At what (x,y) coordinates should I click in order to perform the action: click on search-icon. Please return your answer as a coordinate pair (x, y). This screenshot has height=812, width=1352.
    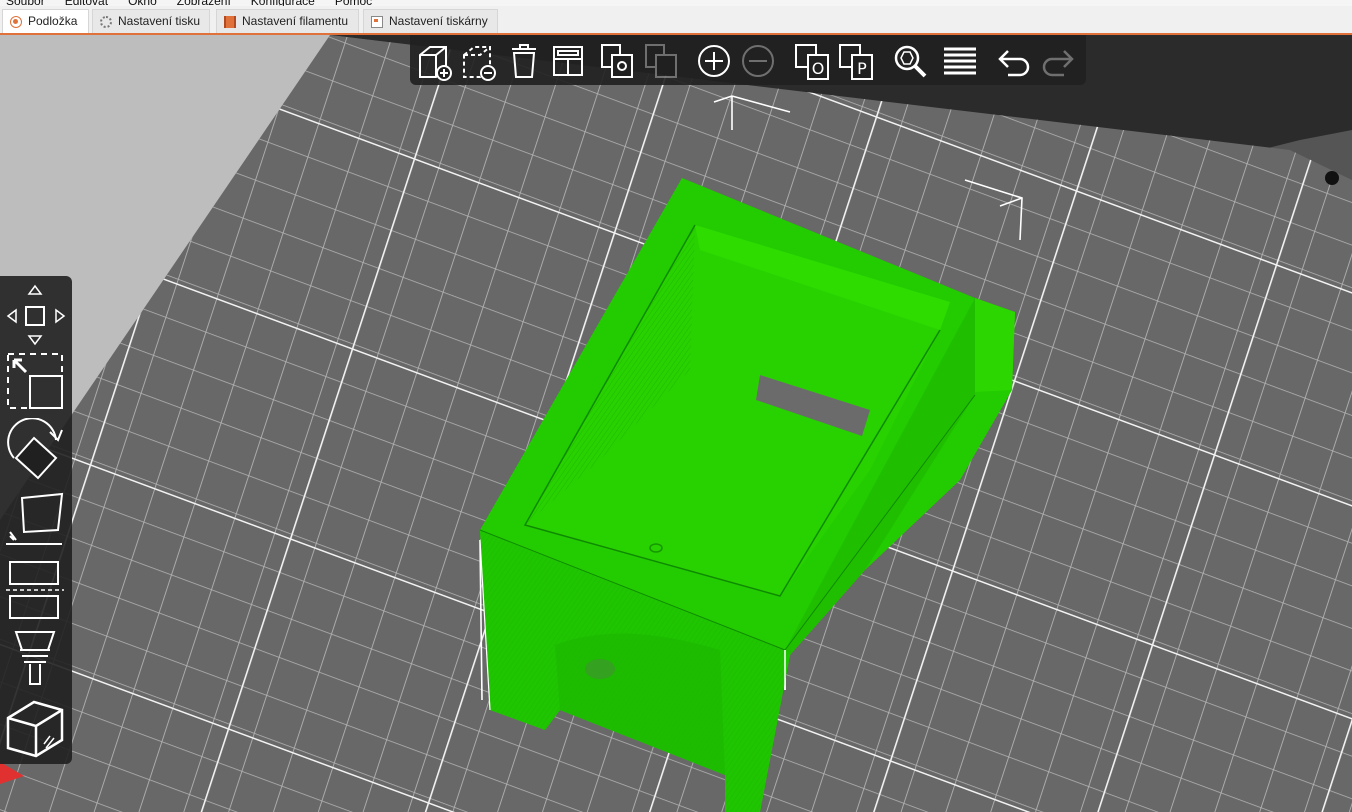
    Looking at the image, I should click on (910, 61).